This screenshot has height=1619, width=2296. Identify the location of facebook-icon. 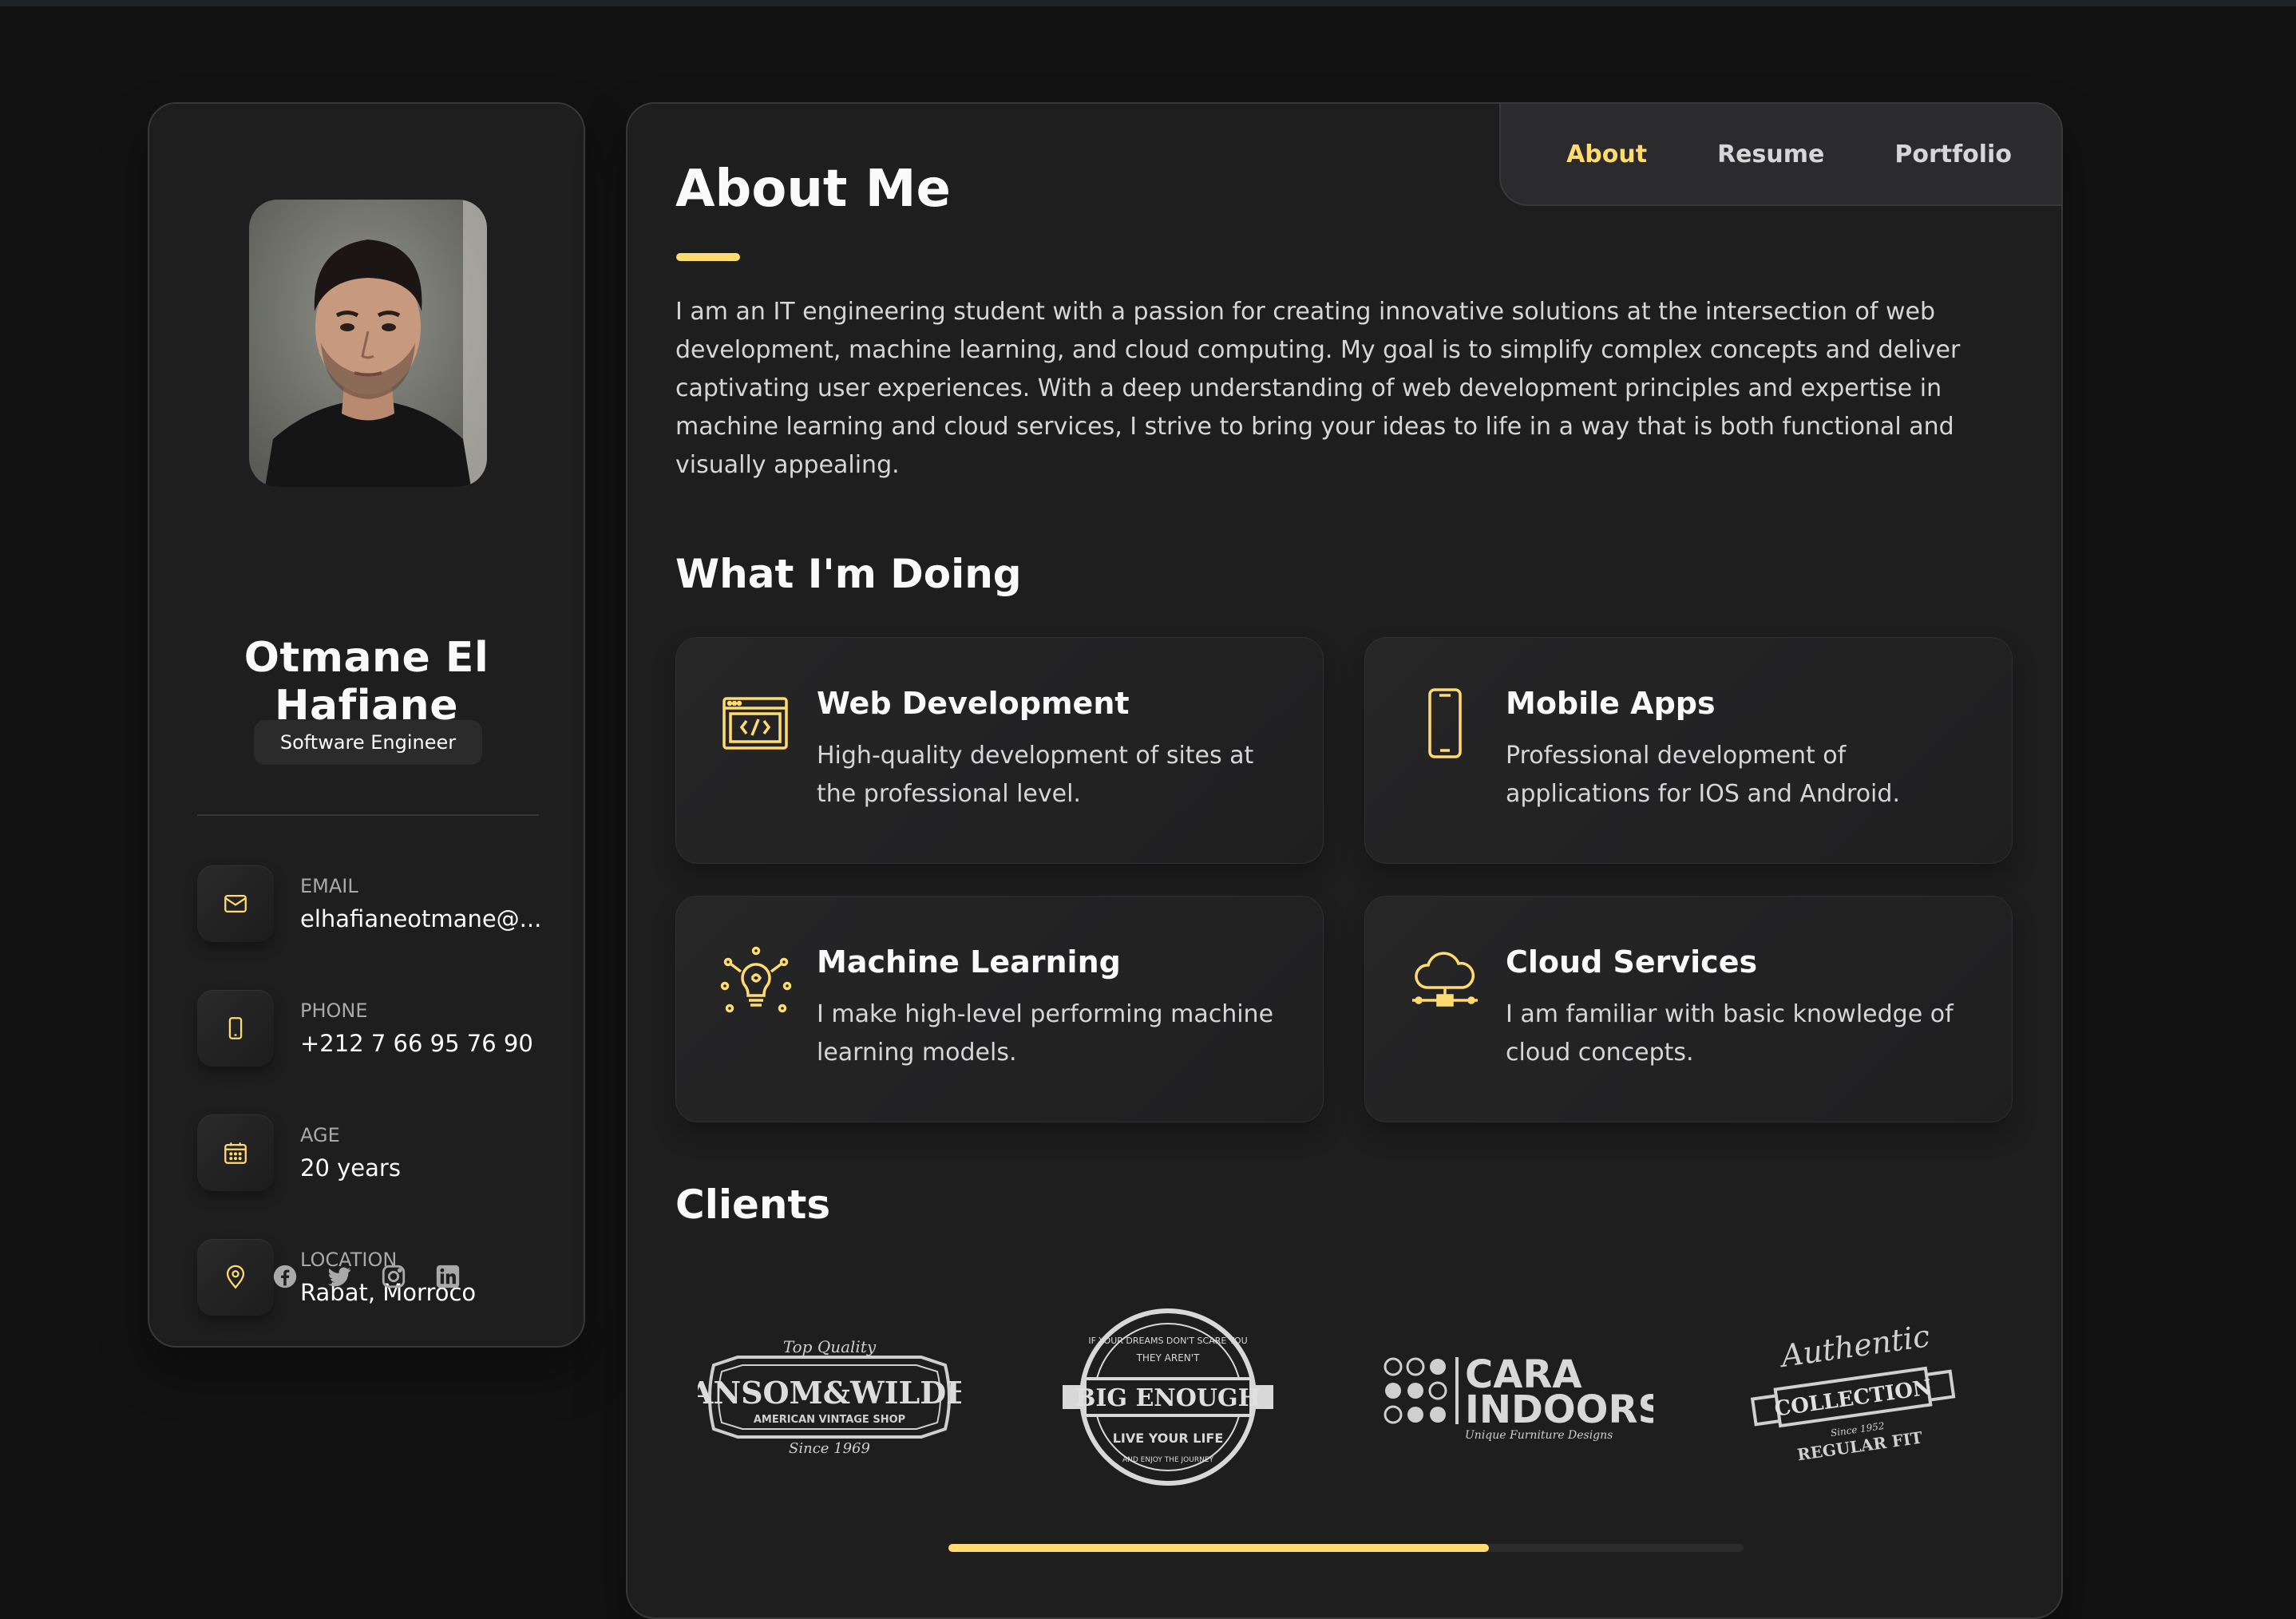
(285, 1276).